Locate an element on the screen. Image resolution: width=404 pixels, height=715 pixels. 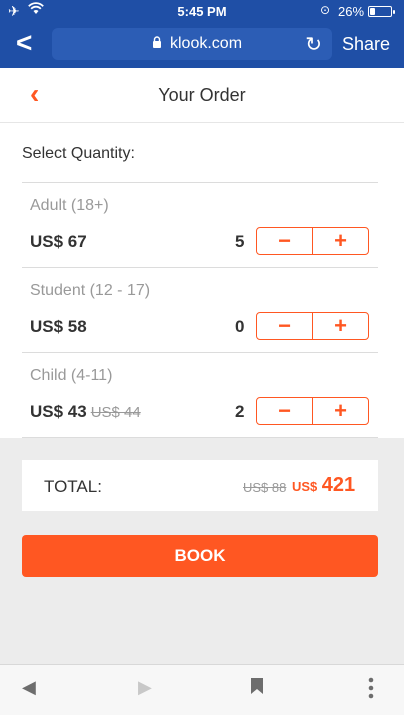
share-button: Share is located at coordinates (366, 44).